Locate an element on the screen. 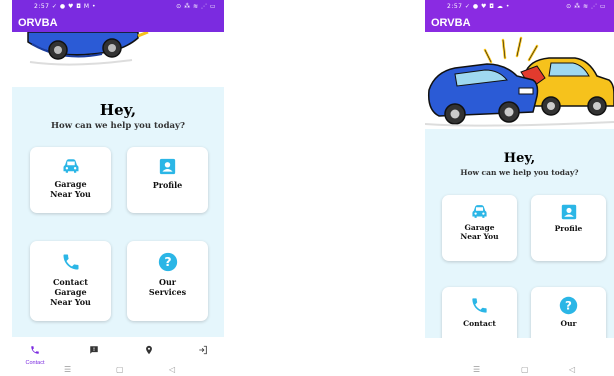 Image resolution: width=614 pixels, height=376 pixels. nav-contact: Contact is located at coordinates (35, 353).